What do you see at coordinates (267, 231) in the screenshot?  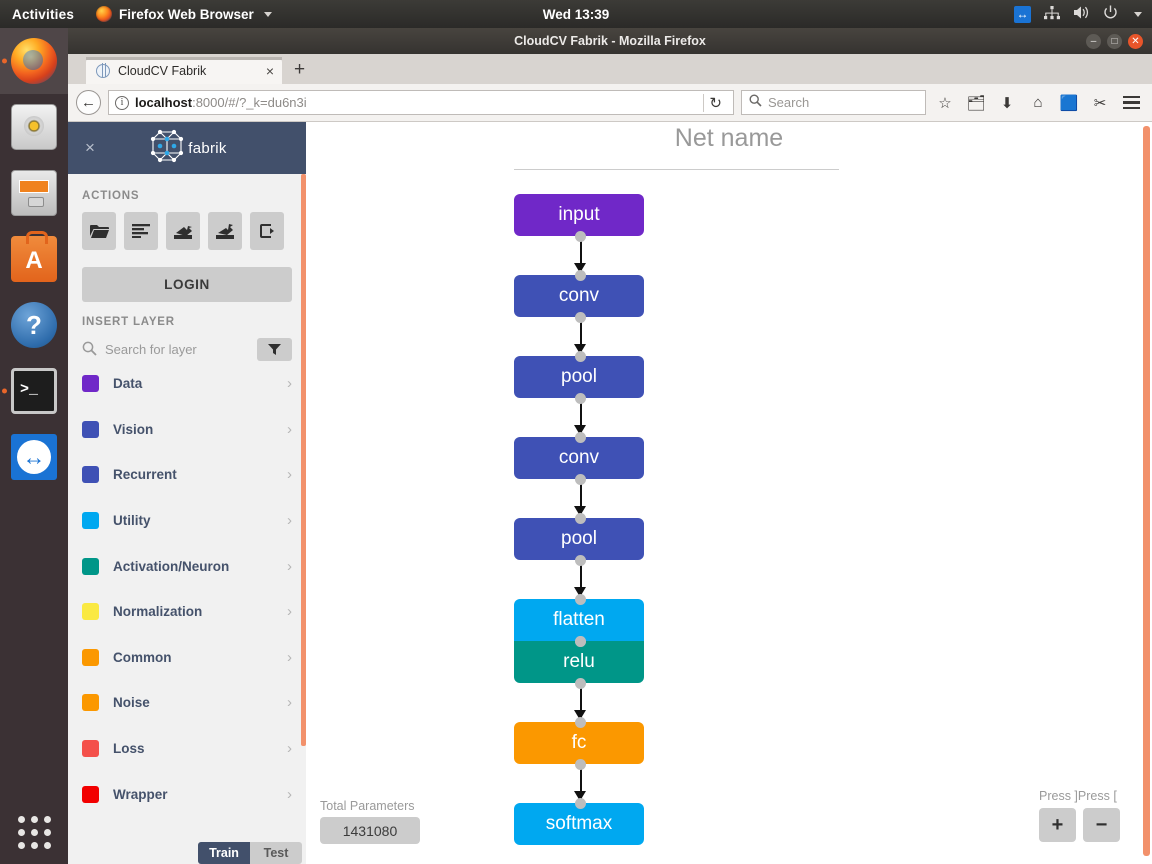 I see `share-button` at bounding box center [267, 231].